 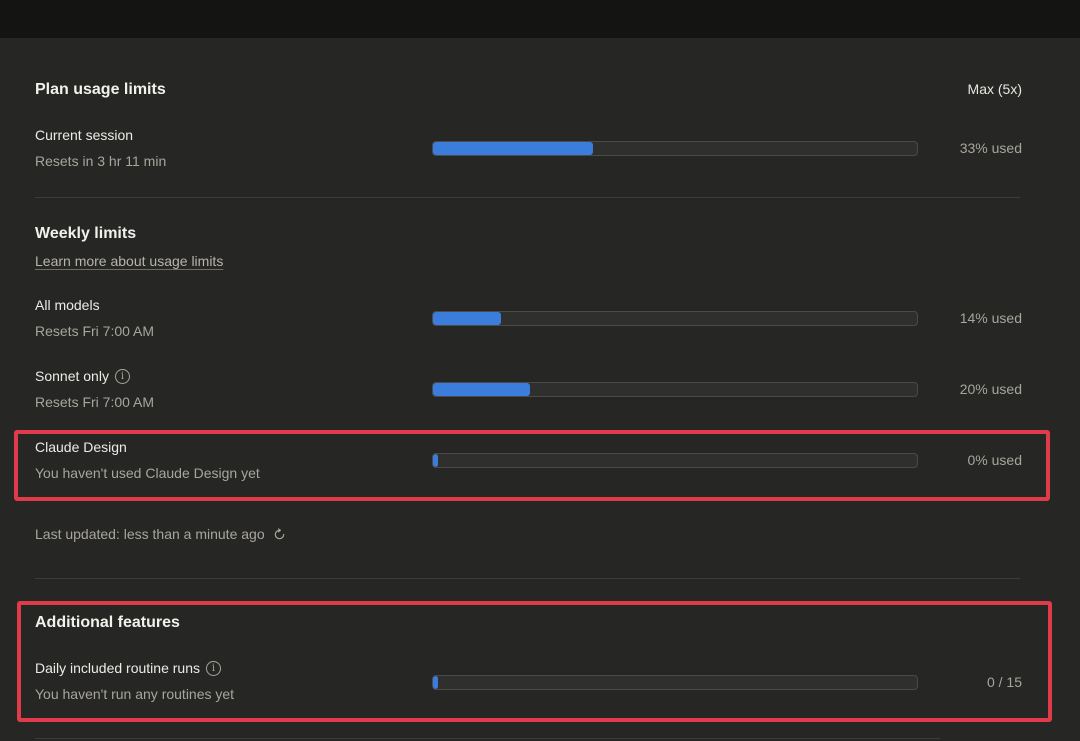 I want to click on routine-runs-progress-fill, so click(x=435, y=682).